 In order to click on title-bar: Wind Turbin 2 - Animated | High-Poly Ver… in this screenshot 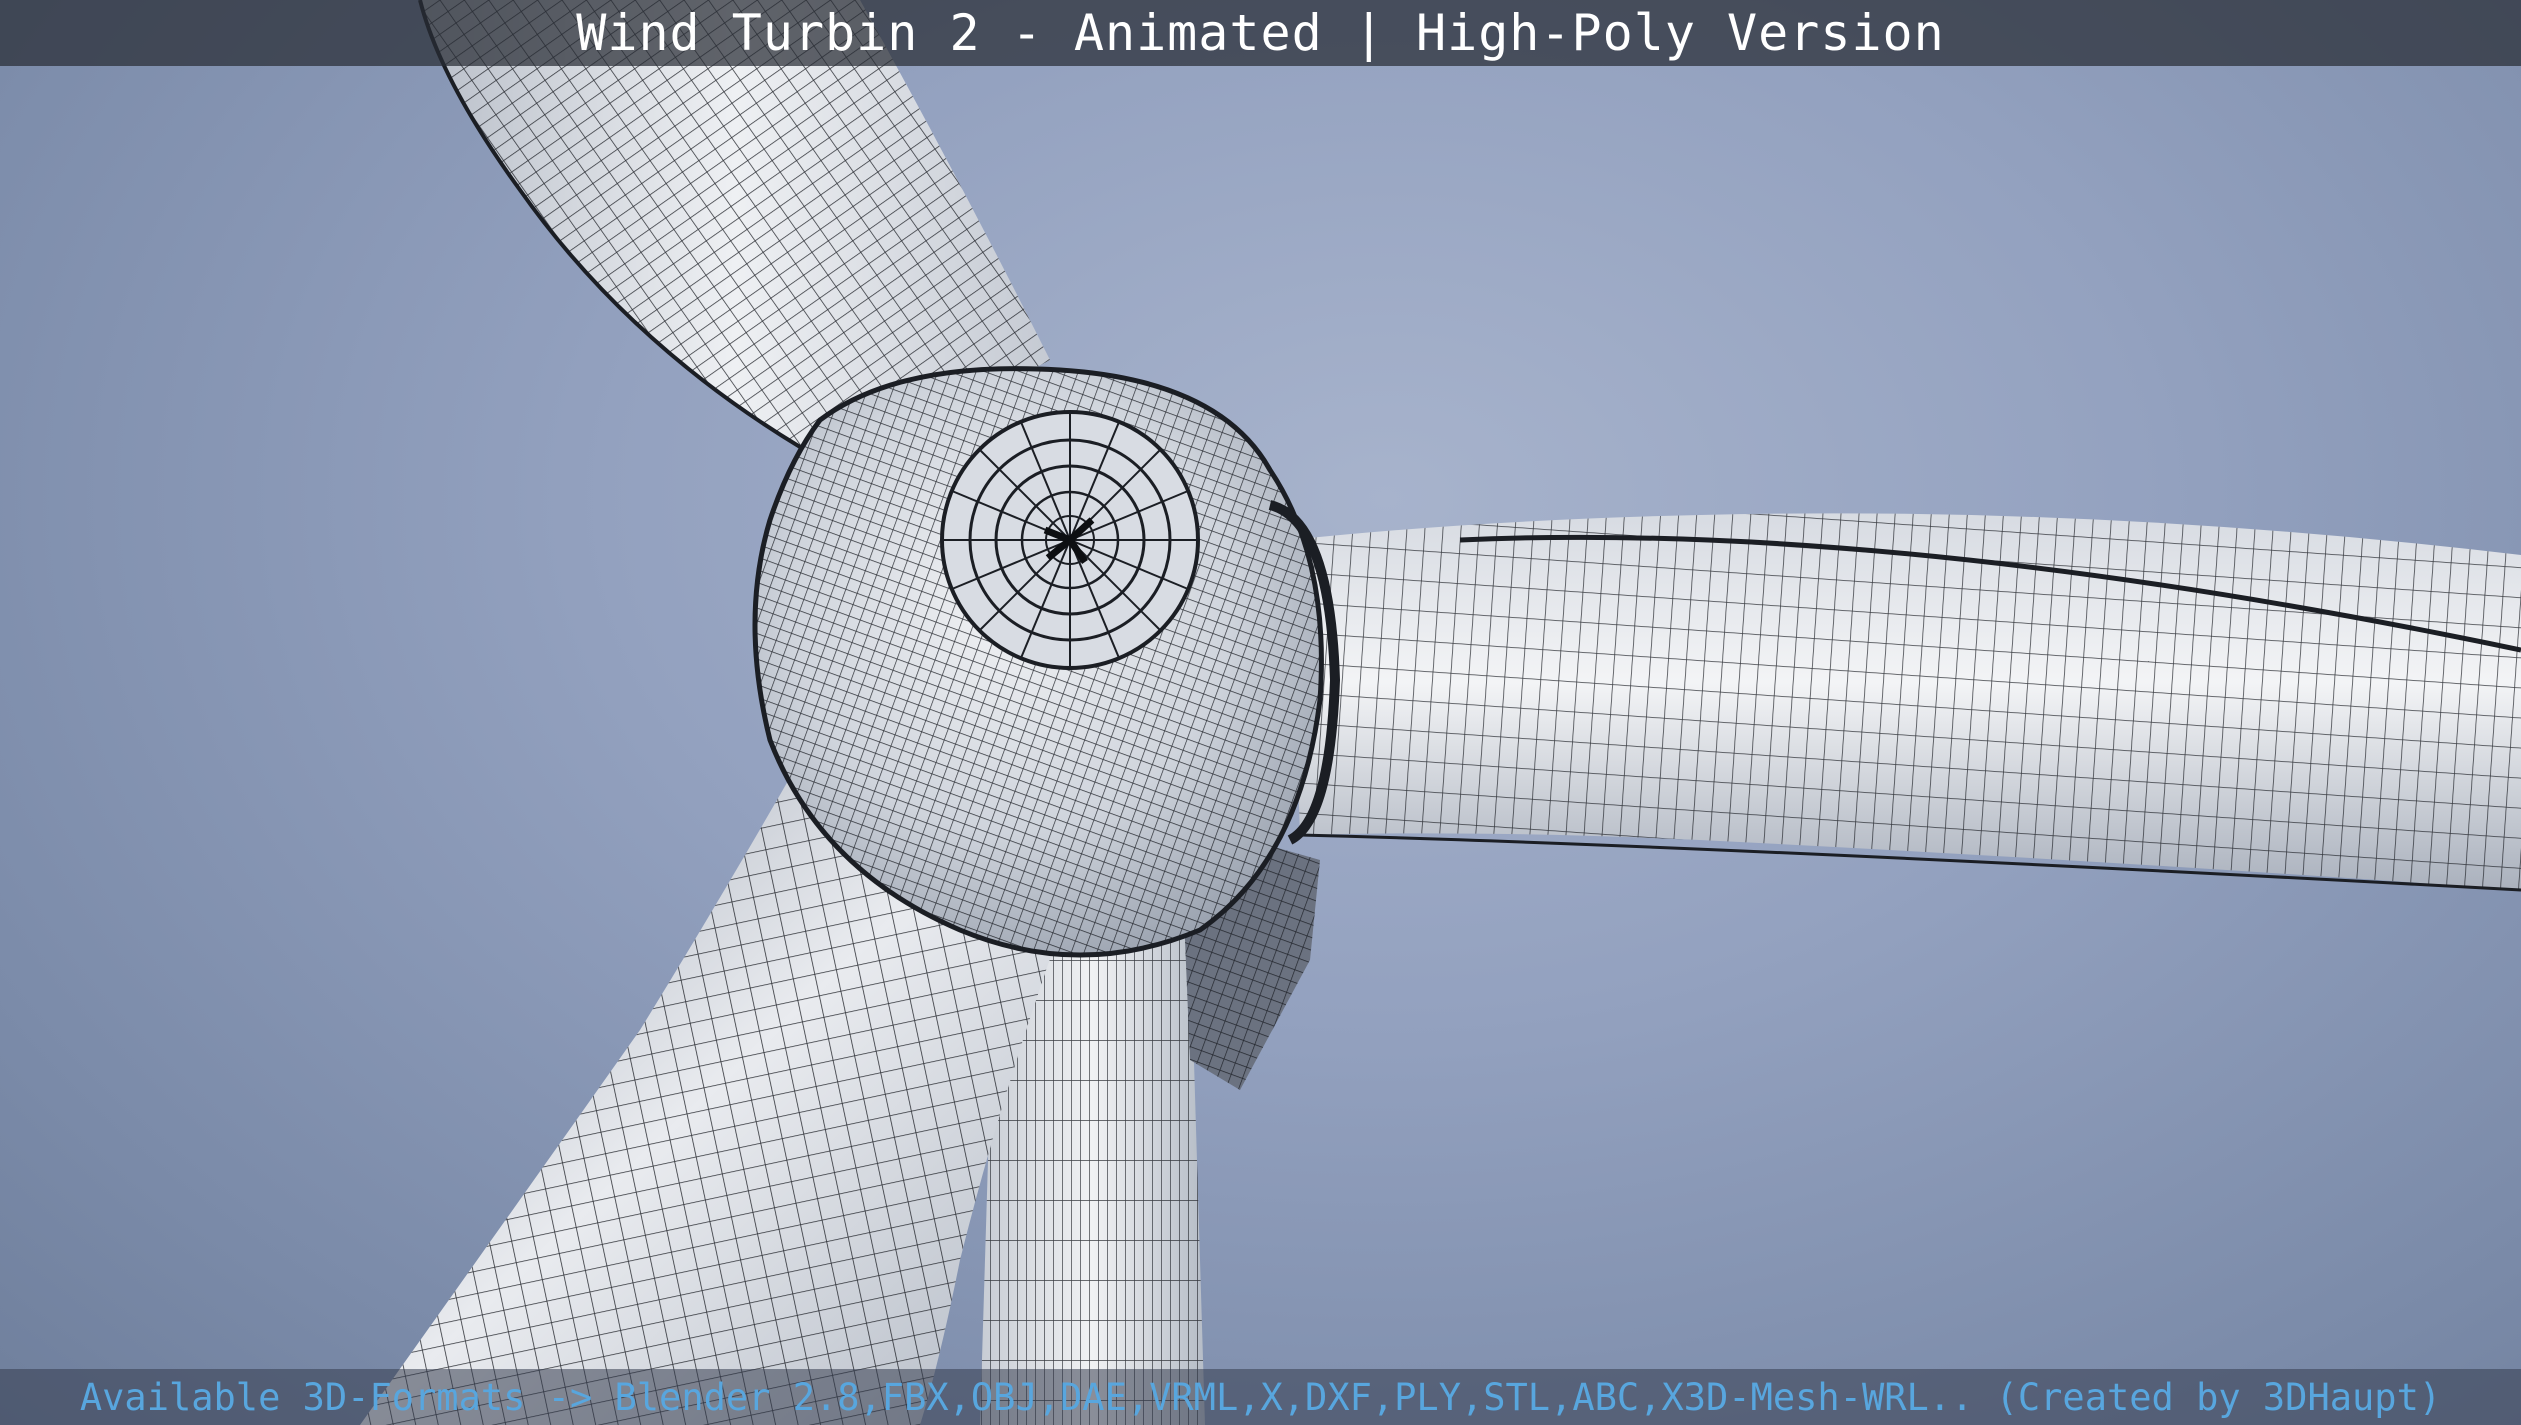, I will do `click(1260, 33)`.